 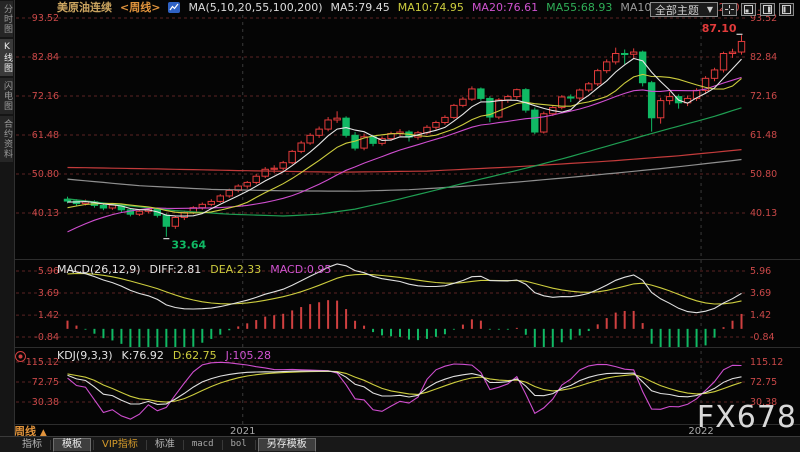 What do you see at coordinates (236, 269) in the screenshot?
I see `macd-dea-value: DEA:2.33` at bounding box center [236, 269].